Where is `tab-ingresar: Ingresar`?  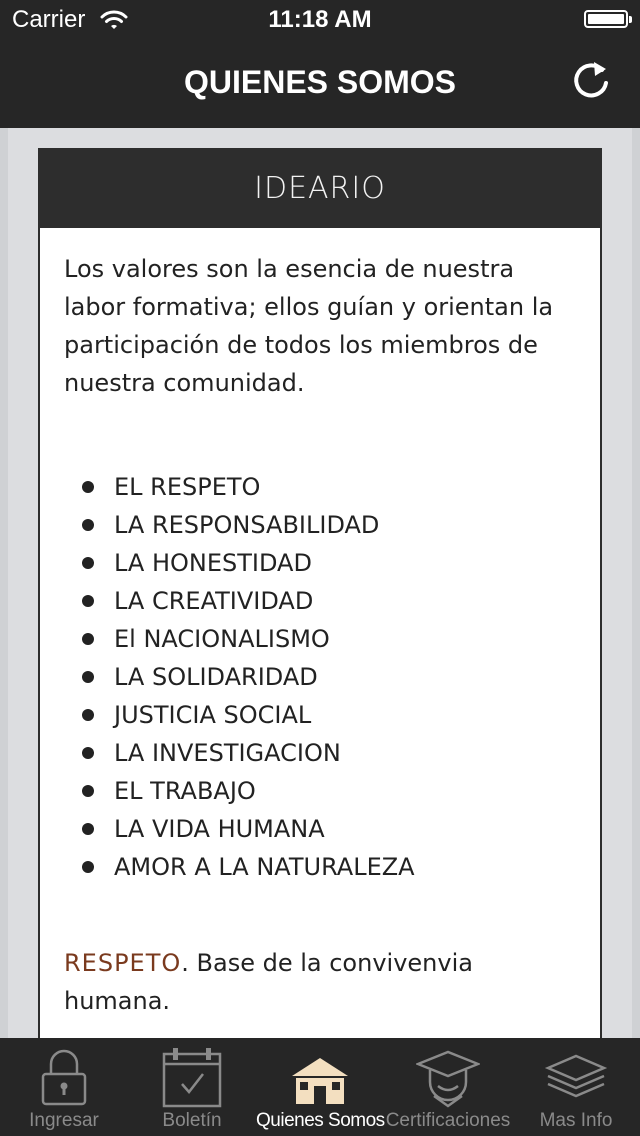
tab-ingresar: Ingresar is located at coordinates (64, 1087).